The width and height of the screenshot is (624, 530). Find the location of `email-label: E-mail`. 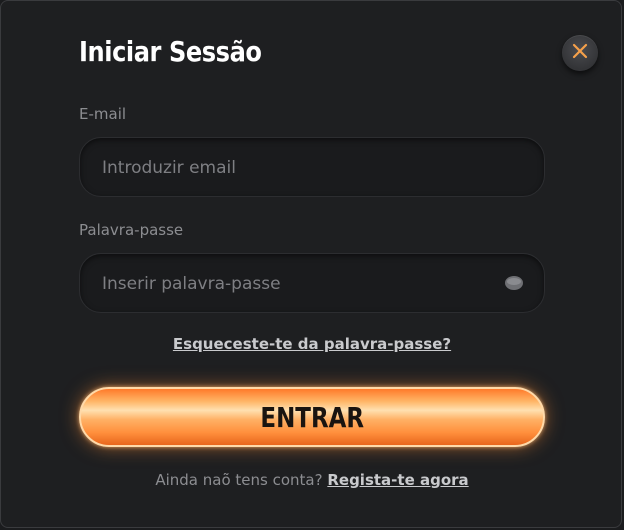

email-label: E-mail is located at coordinates (103, 114).